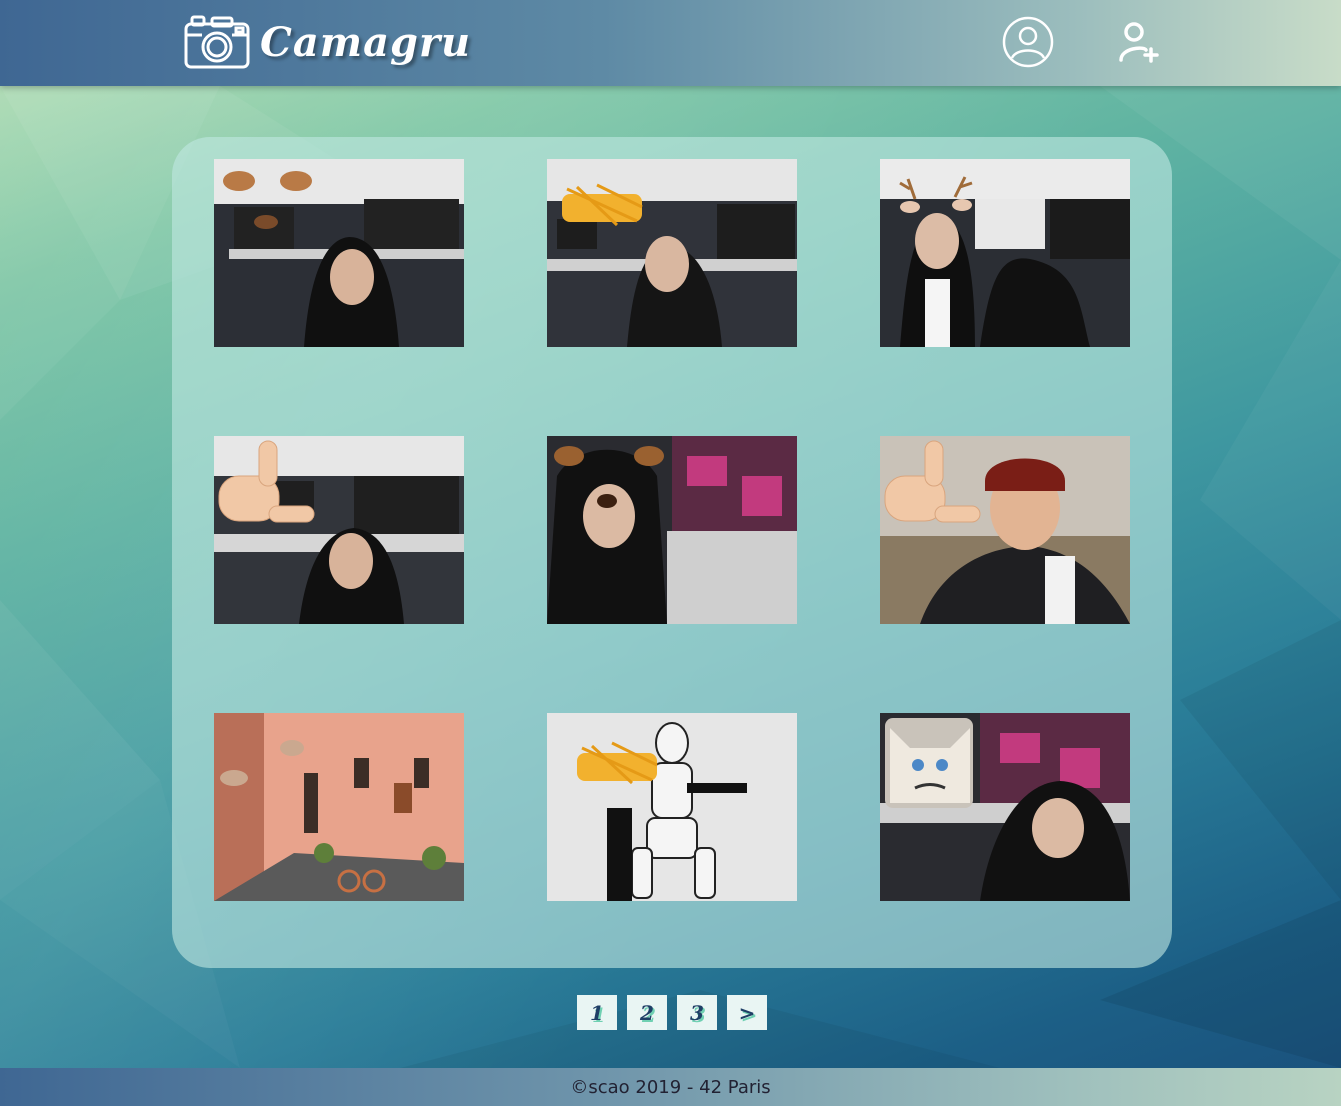 The image size is (1341, 1106). I want to click on page-1-button: 1, so click(597, 1012).